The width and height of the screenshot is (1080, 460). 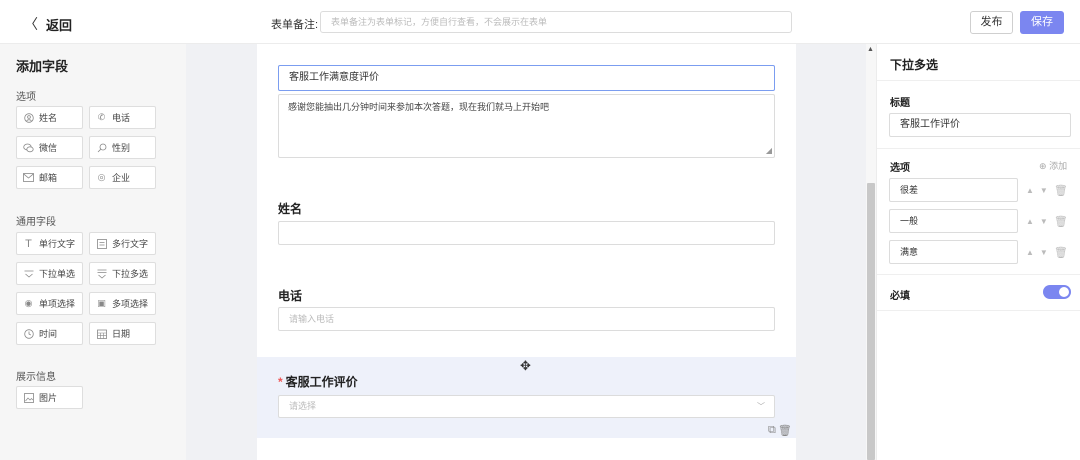 I want to click on field-label: 微信, so click(x=48, y=148).